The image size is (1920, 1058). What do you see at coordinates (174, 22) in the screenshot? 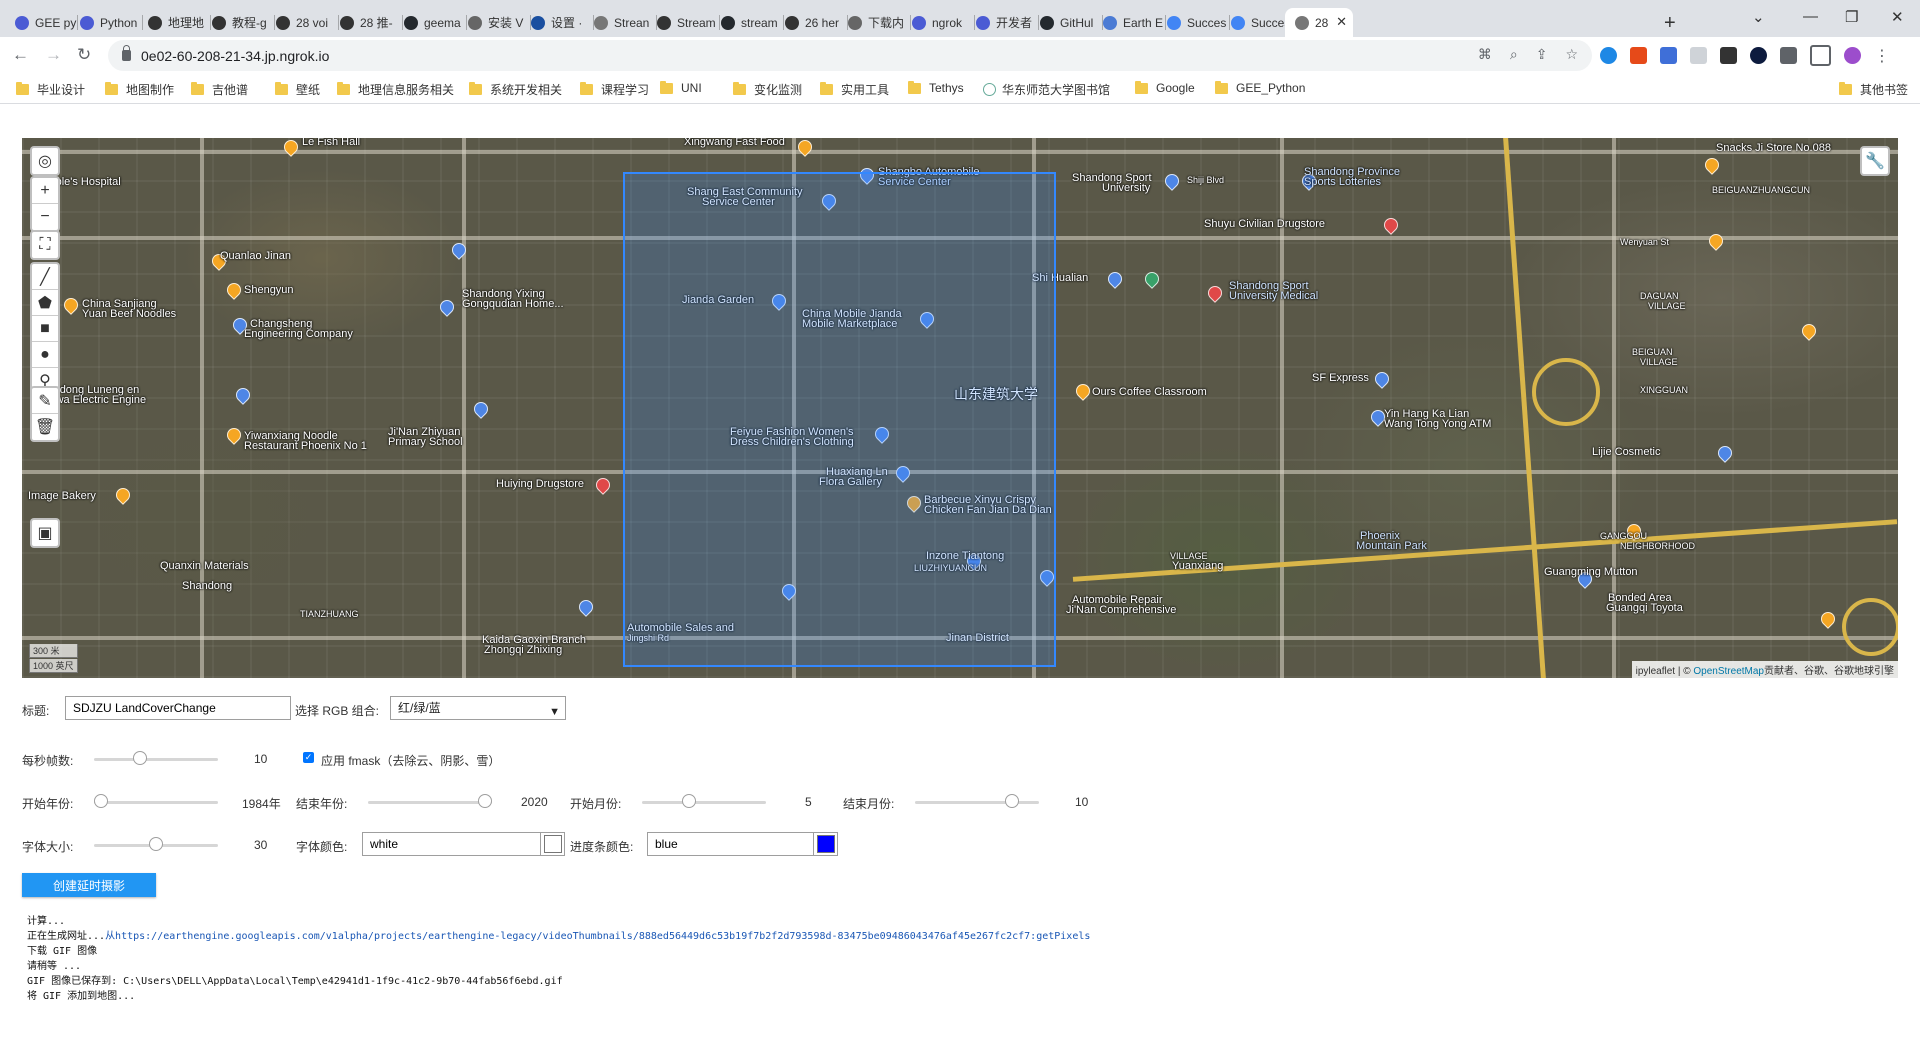
I see `browser-tab: 地理地` at bounding box center [174, 22].